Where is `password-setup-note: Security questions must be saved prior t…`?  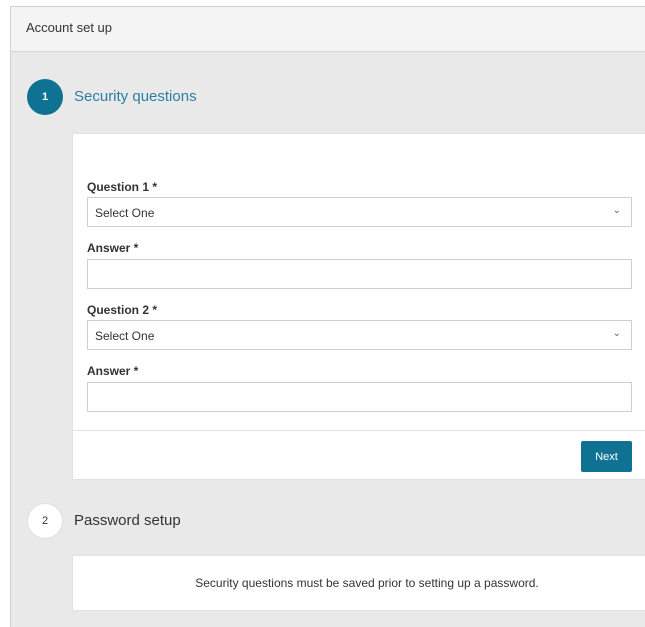
password-setup-note: Security questions must be saved prior t… is located at coordinates (367, 583).